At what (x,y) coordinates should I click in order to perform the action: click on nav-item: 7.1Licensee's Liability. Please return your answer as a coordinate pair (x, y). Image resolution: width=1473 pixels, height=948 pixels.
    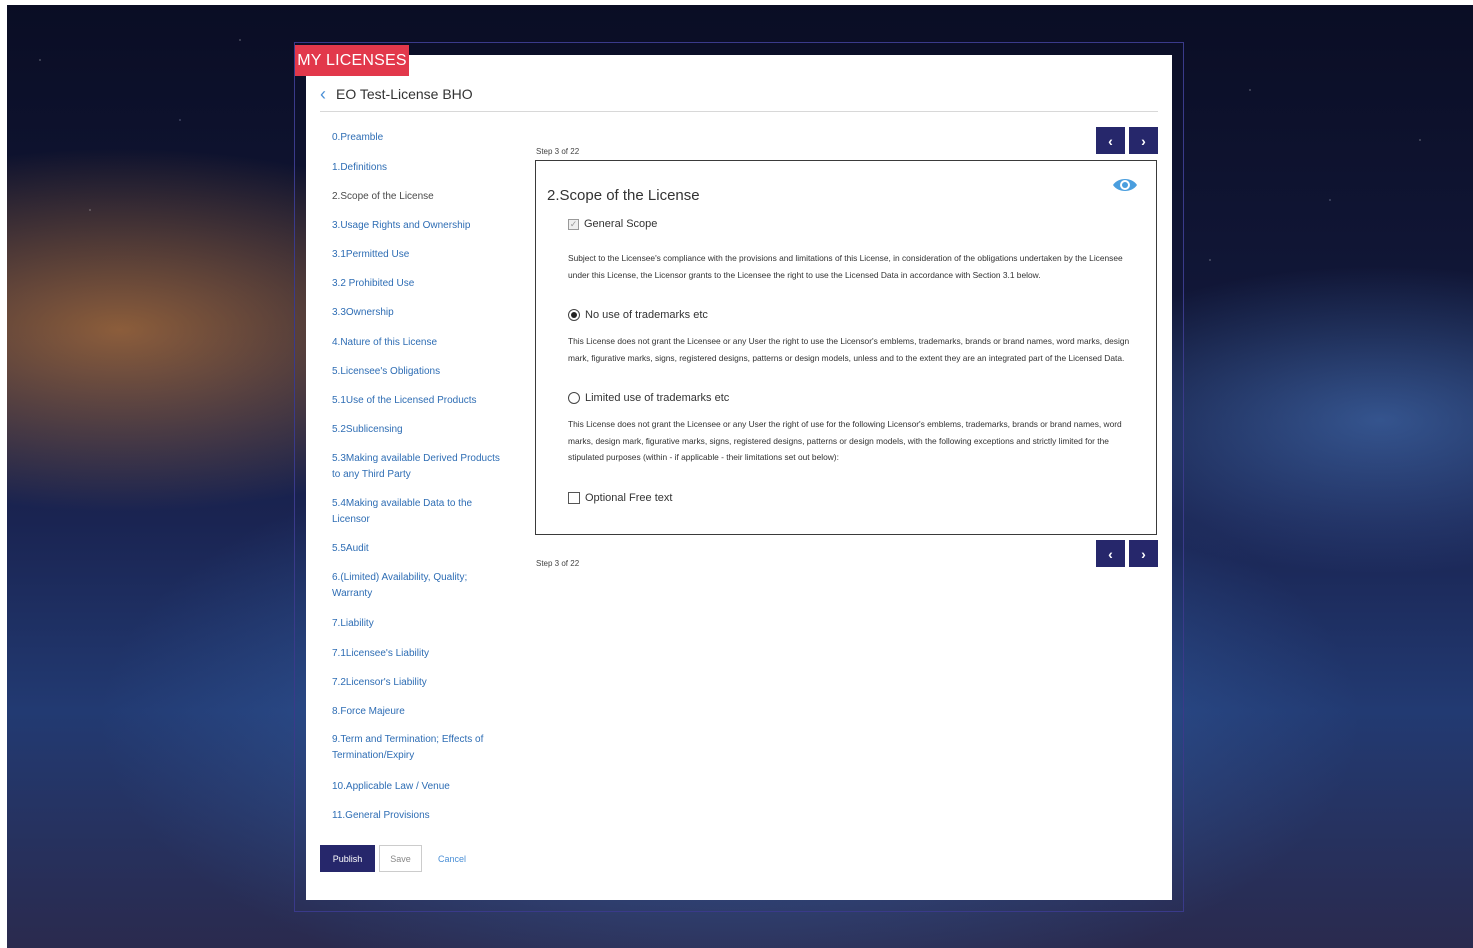
    Looking at the image, I should click on (420, 654).